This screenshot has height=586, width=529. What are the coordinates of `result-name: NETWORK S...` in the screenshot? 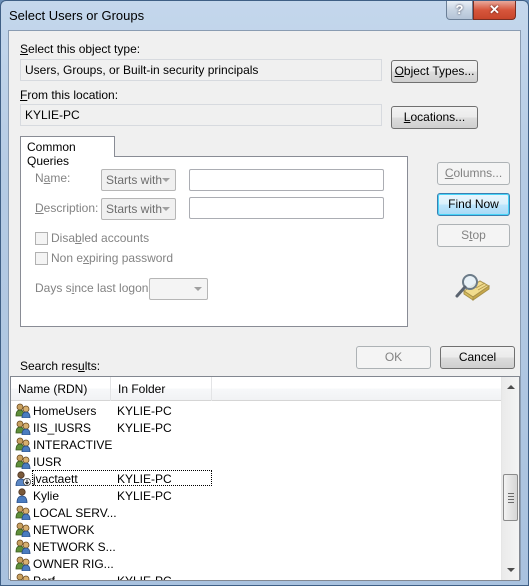 It's located at (74, 547).